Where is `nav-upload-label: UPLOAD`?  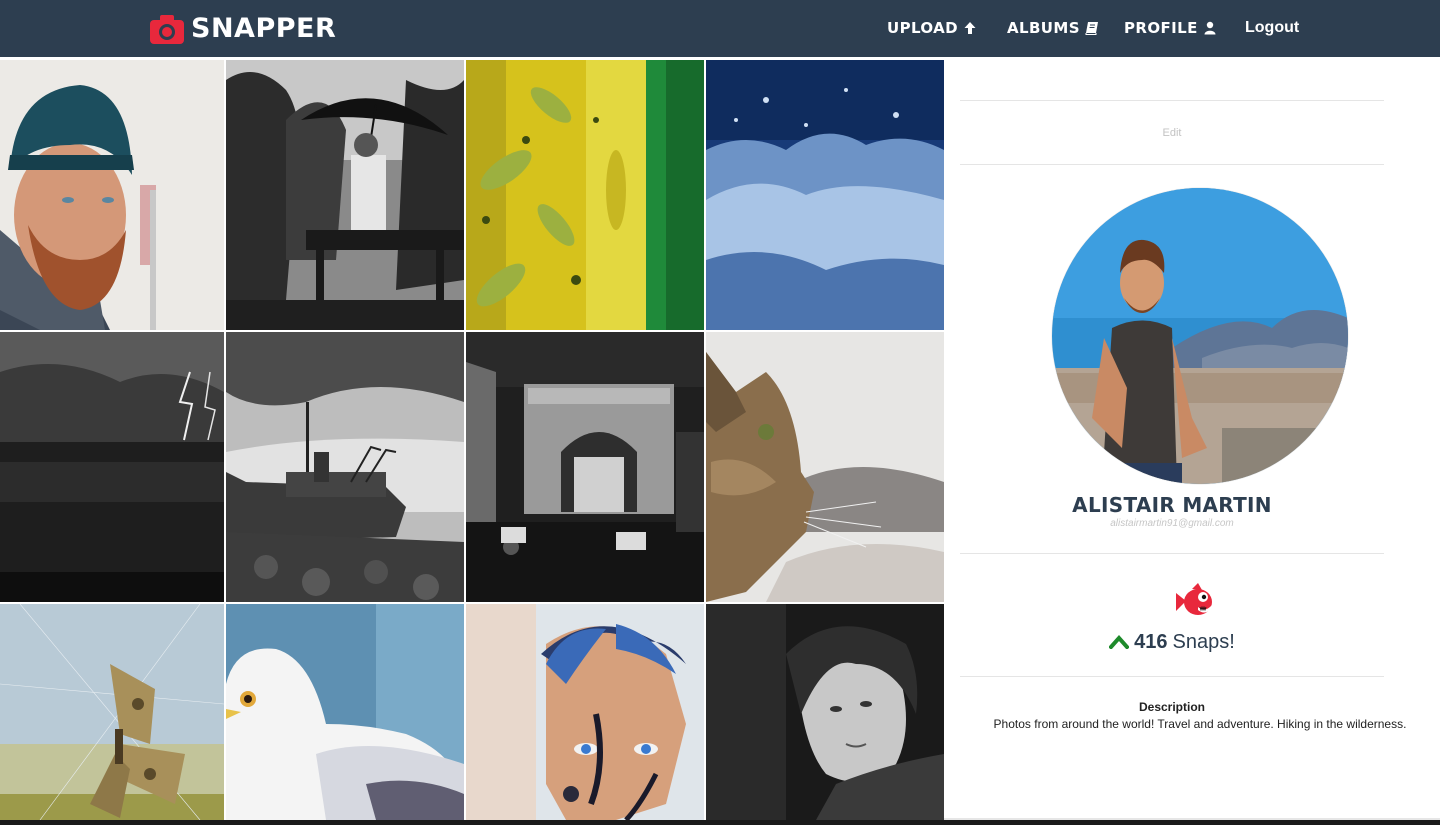
nav-upload-label: UPLOAD is located at coordinates (923, 28).